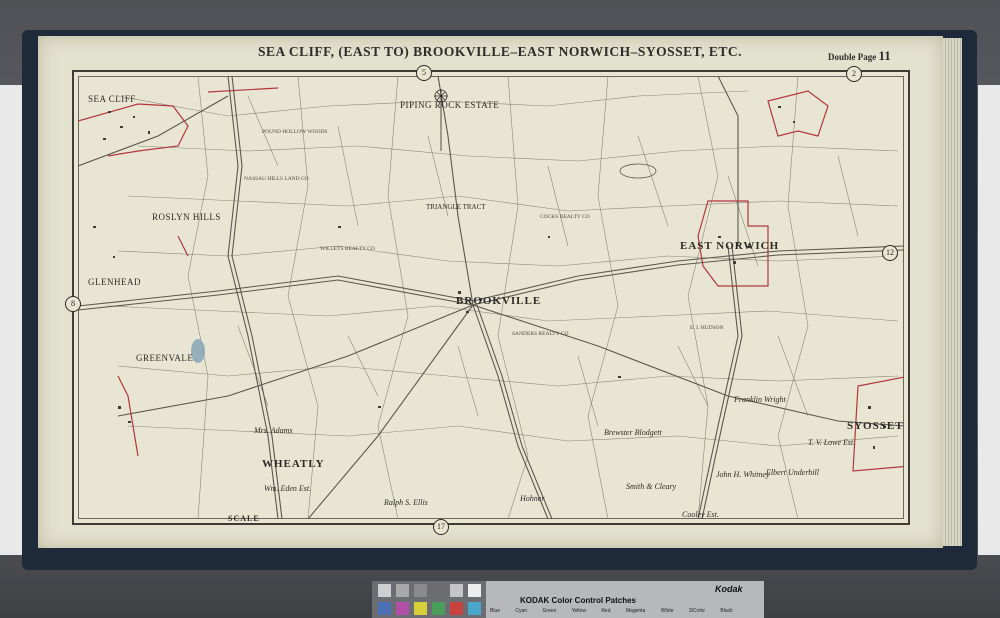  Describe the element at coordinates (73, 304) in the screenshot. I see `sheet-ref-left: 8` at that location.